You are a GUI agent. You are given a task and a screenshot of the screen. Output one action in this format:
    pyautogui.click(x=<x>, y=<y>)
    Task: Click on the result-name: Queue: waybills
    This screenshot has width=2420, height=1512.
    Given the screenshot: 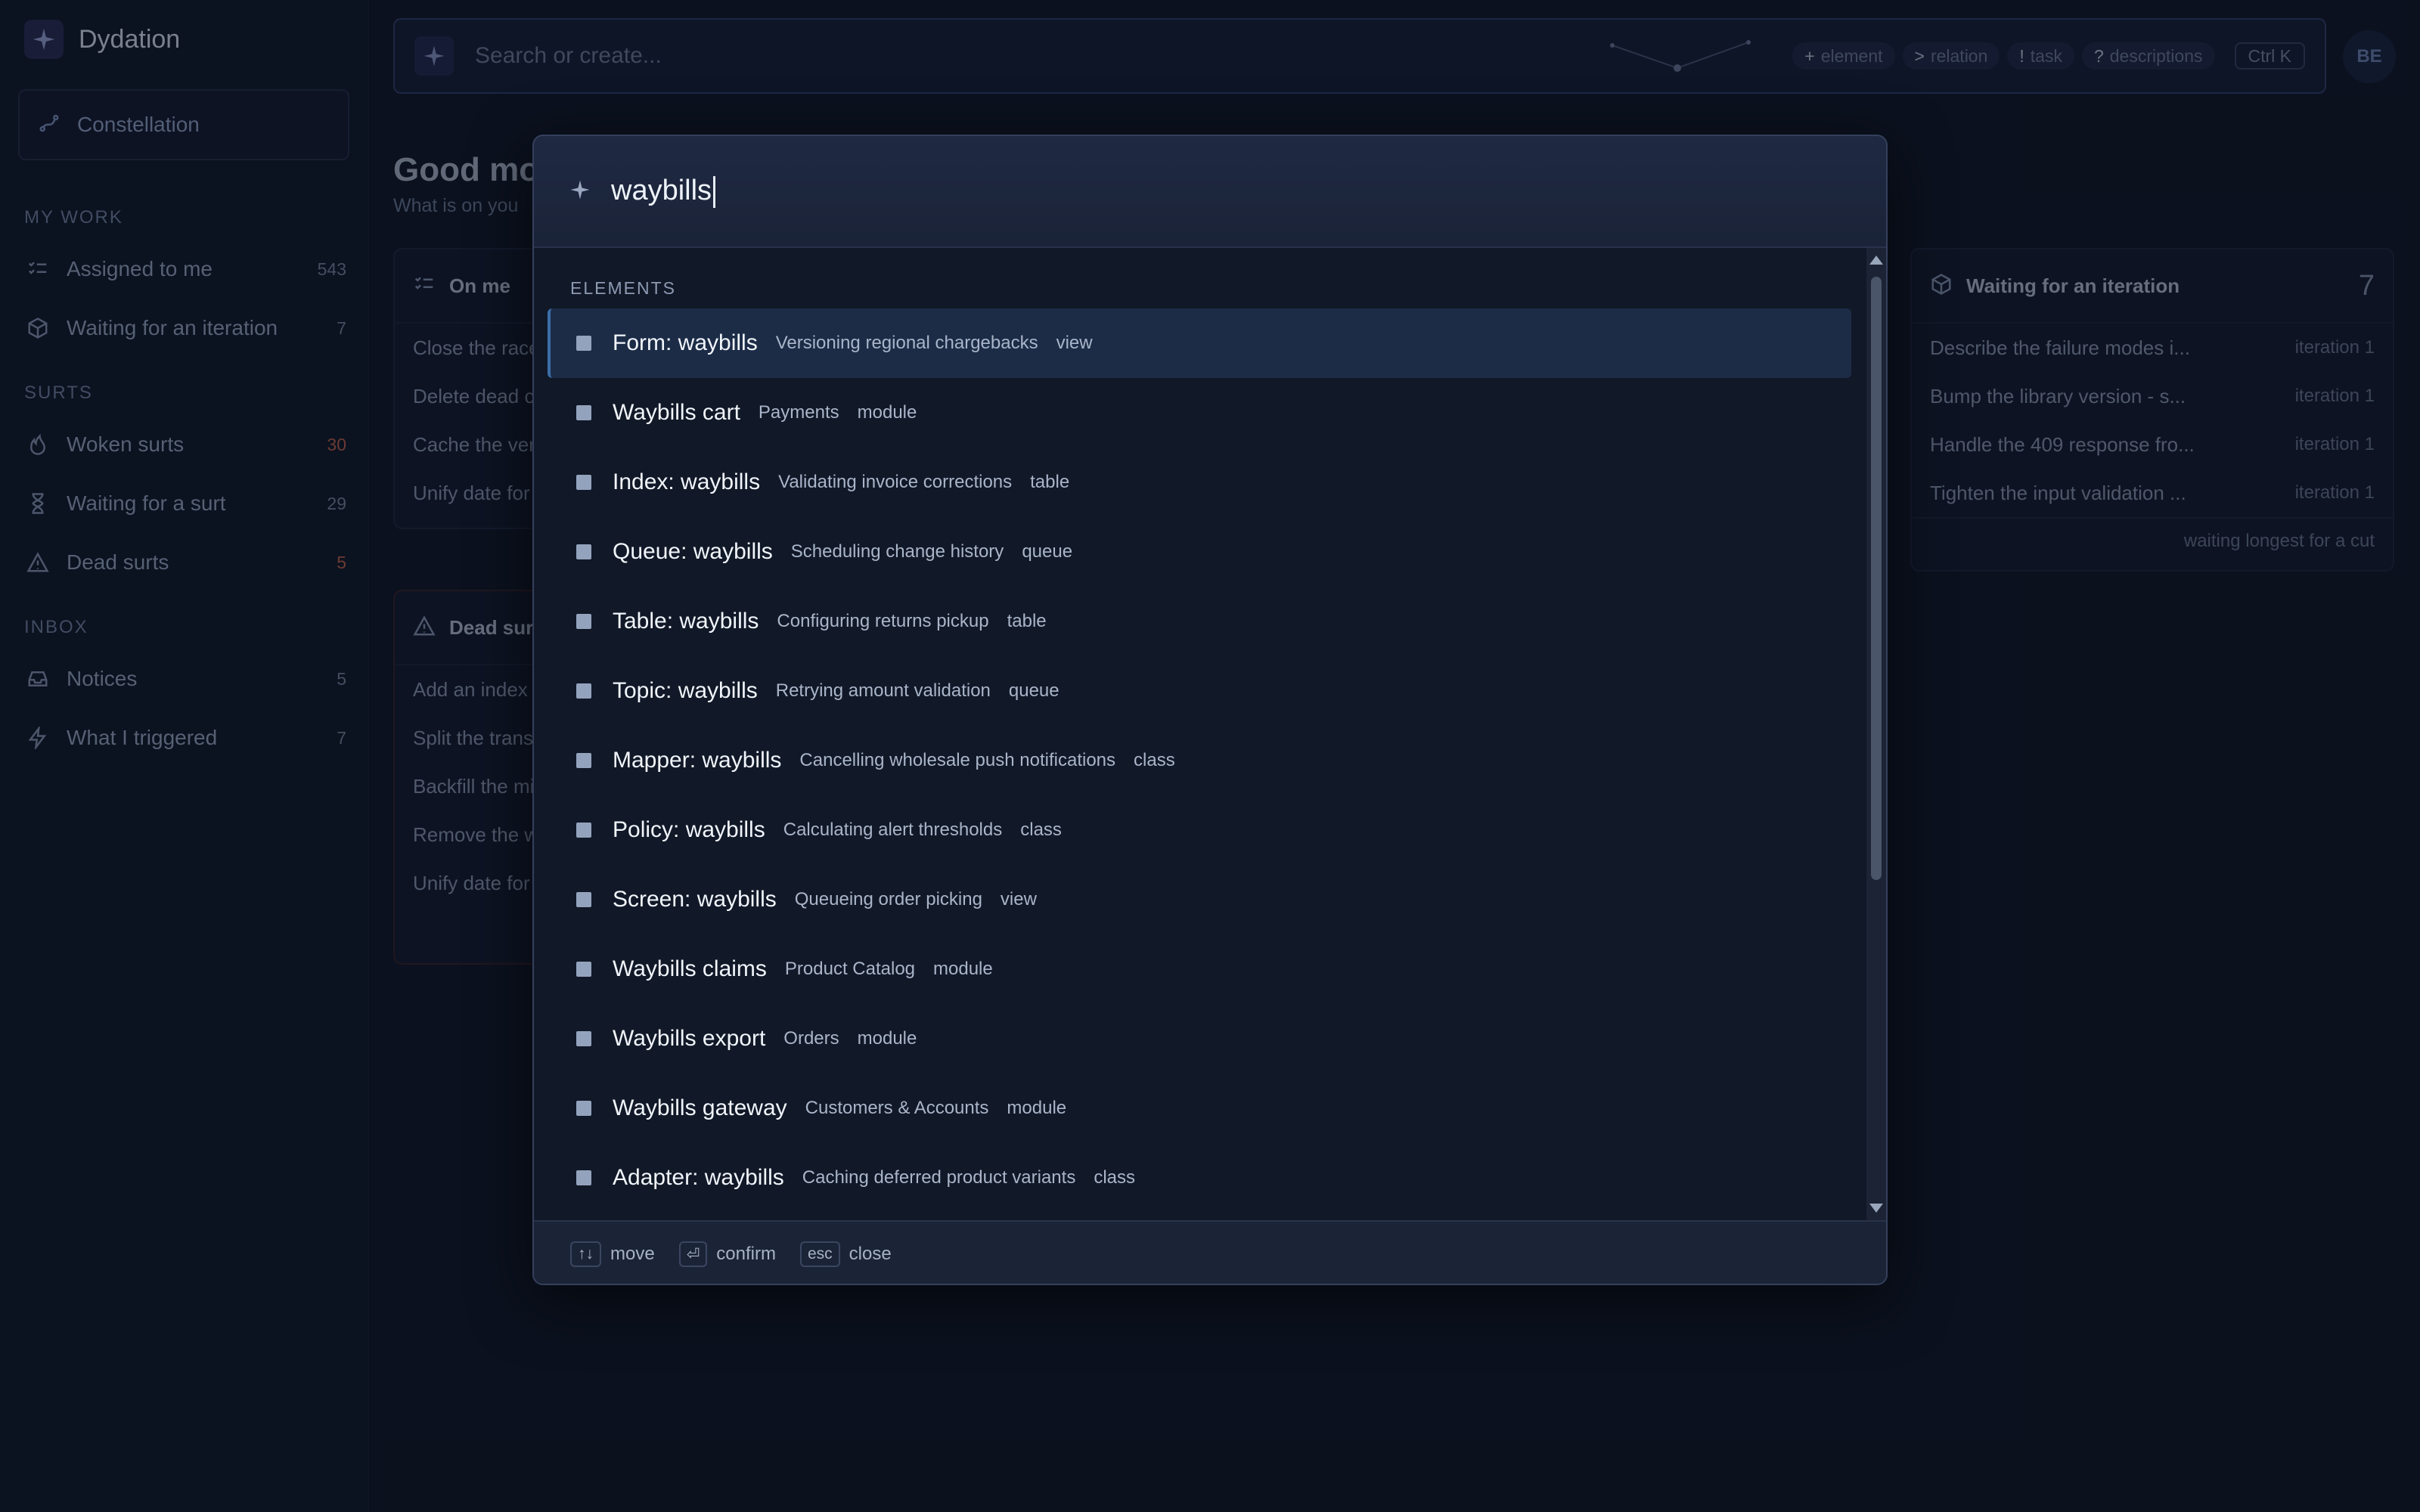 What is the action you would take?
    pyautogui.click(x=693, y=551)
    